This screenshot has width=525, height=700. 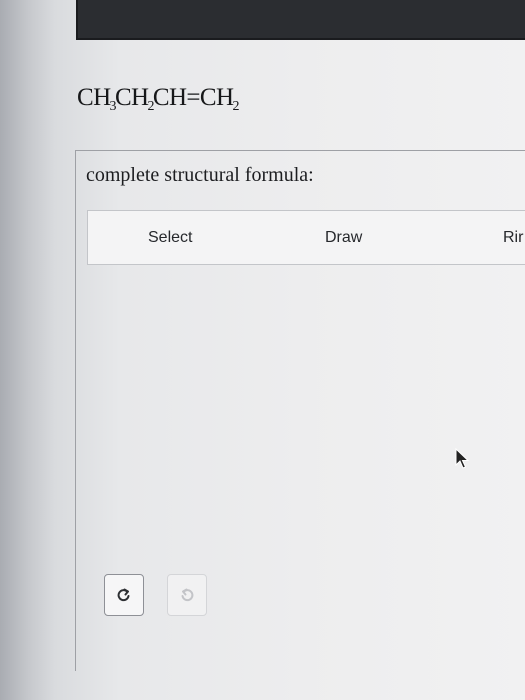 What do you see at coordinates (306, 237) in the screenshot?
I see `drawing-toolbar: Select Draw Rir` at bounding box center [306, 237].